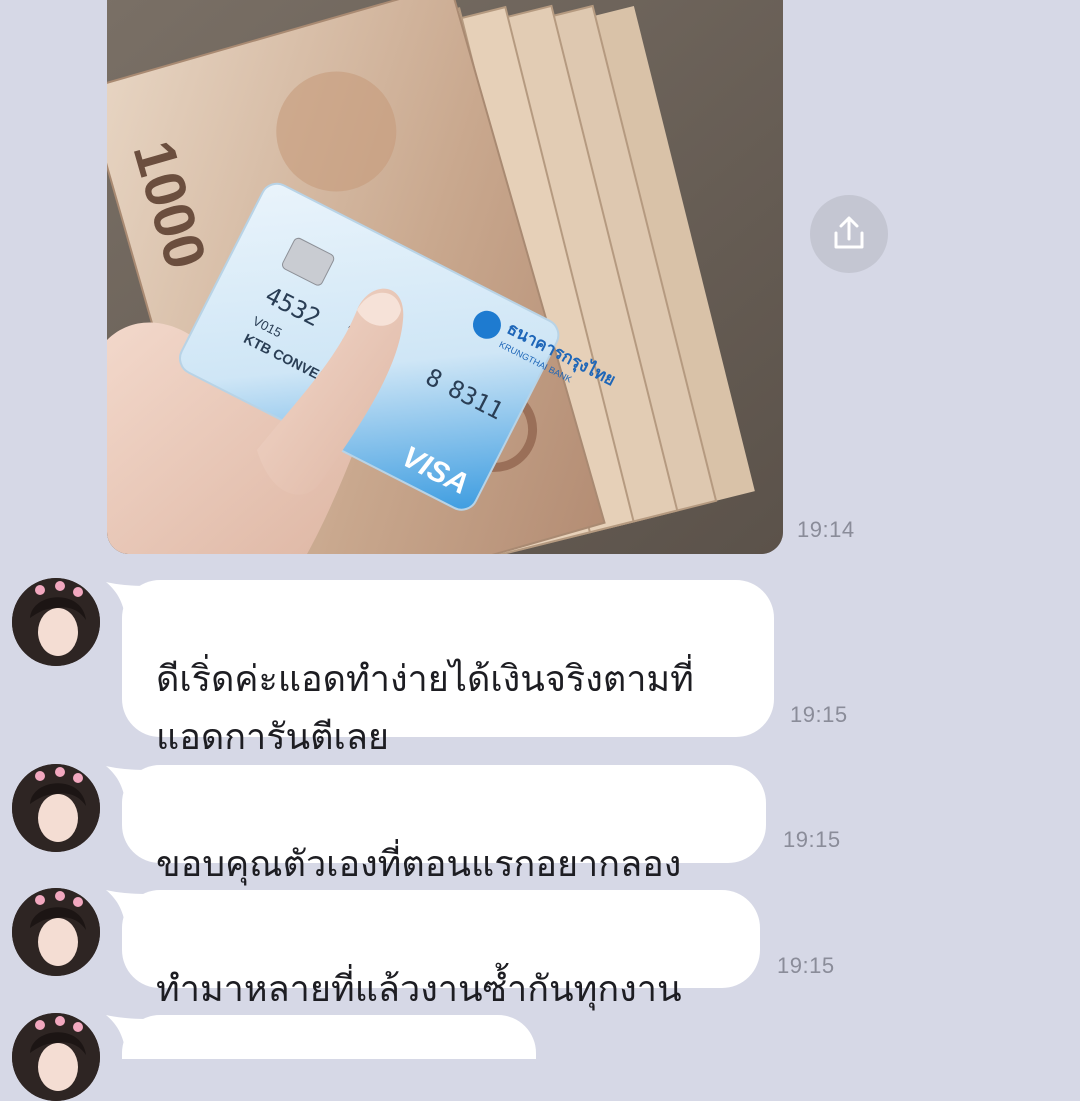  Describe the element at coordinates (826, 529) in the screenshot. I see `timestamp: 19:14` at that location.